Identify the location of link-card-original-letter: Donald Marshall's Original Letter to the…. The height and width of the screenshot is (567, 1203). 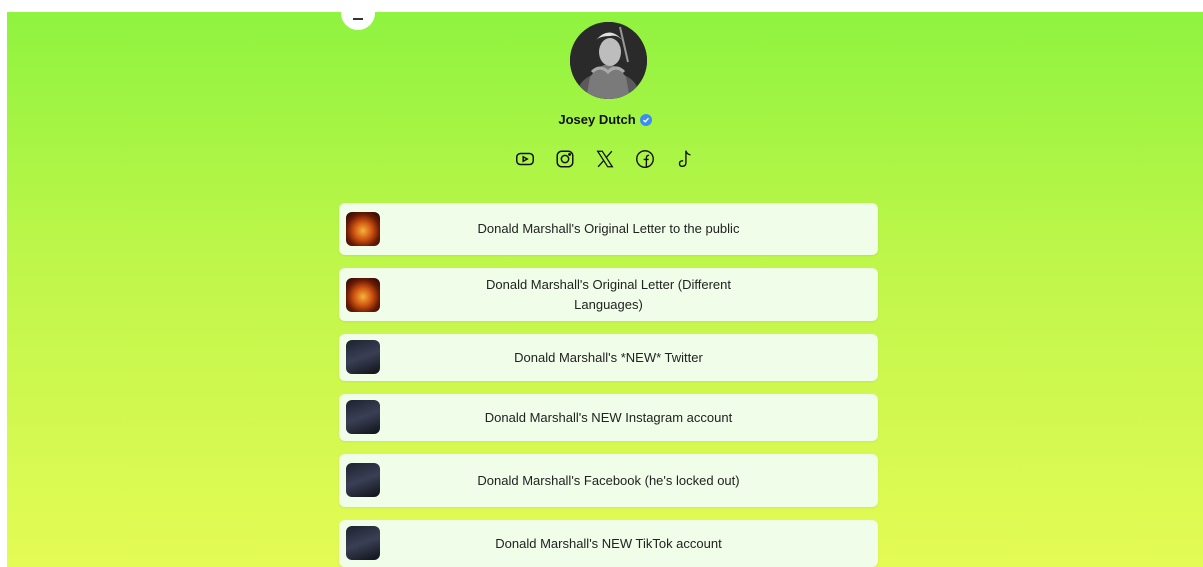
(608, 229).